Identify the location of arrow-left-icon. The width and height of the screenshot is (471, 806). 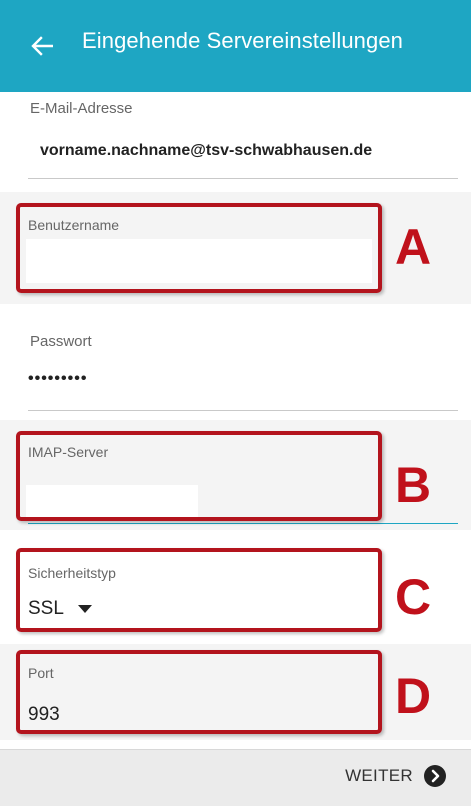
(42, 46).